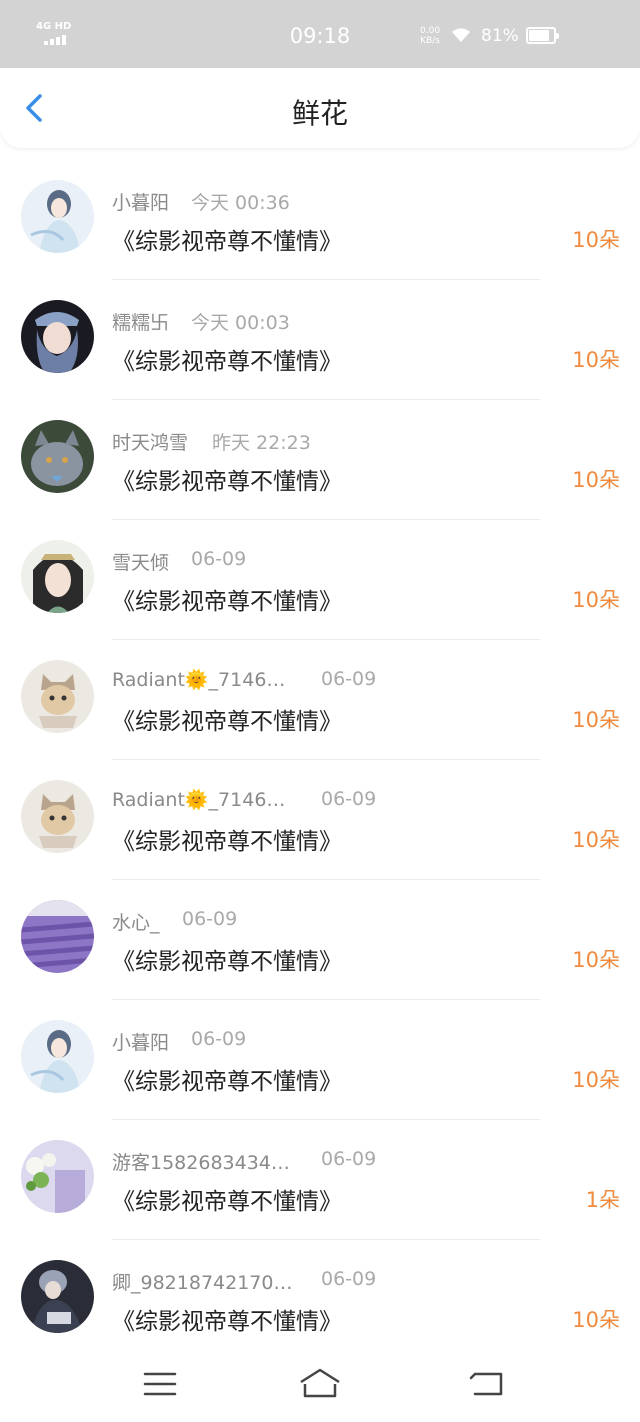 The height and width of the screenshot is (1422, 640). What do you see at coordinates (140, 561) in the screenshot?
I see `user-name: 雪天倾` at bounding box center [140, 561].